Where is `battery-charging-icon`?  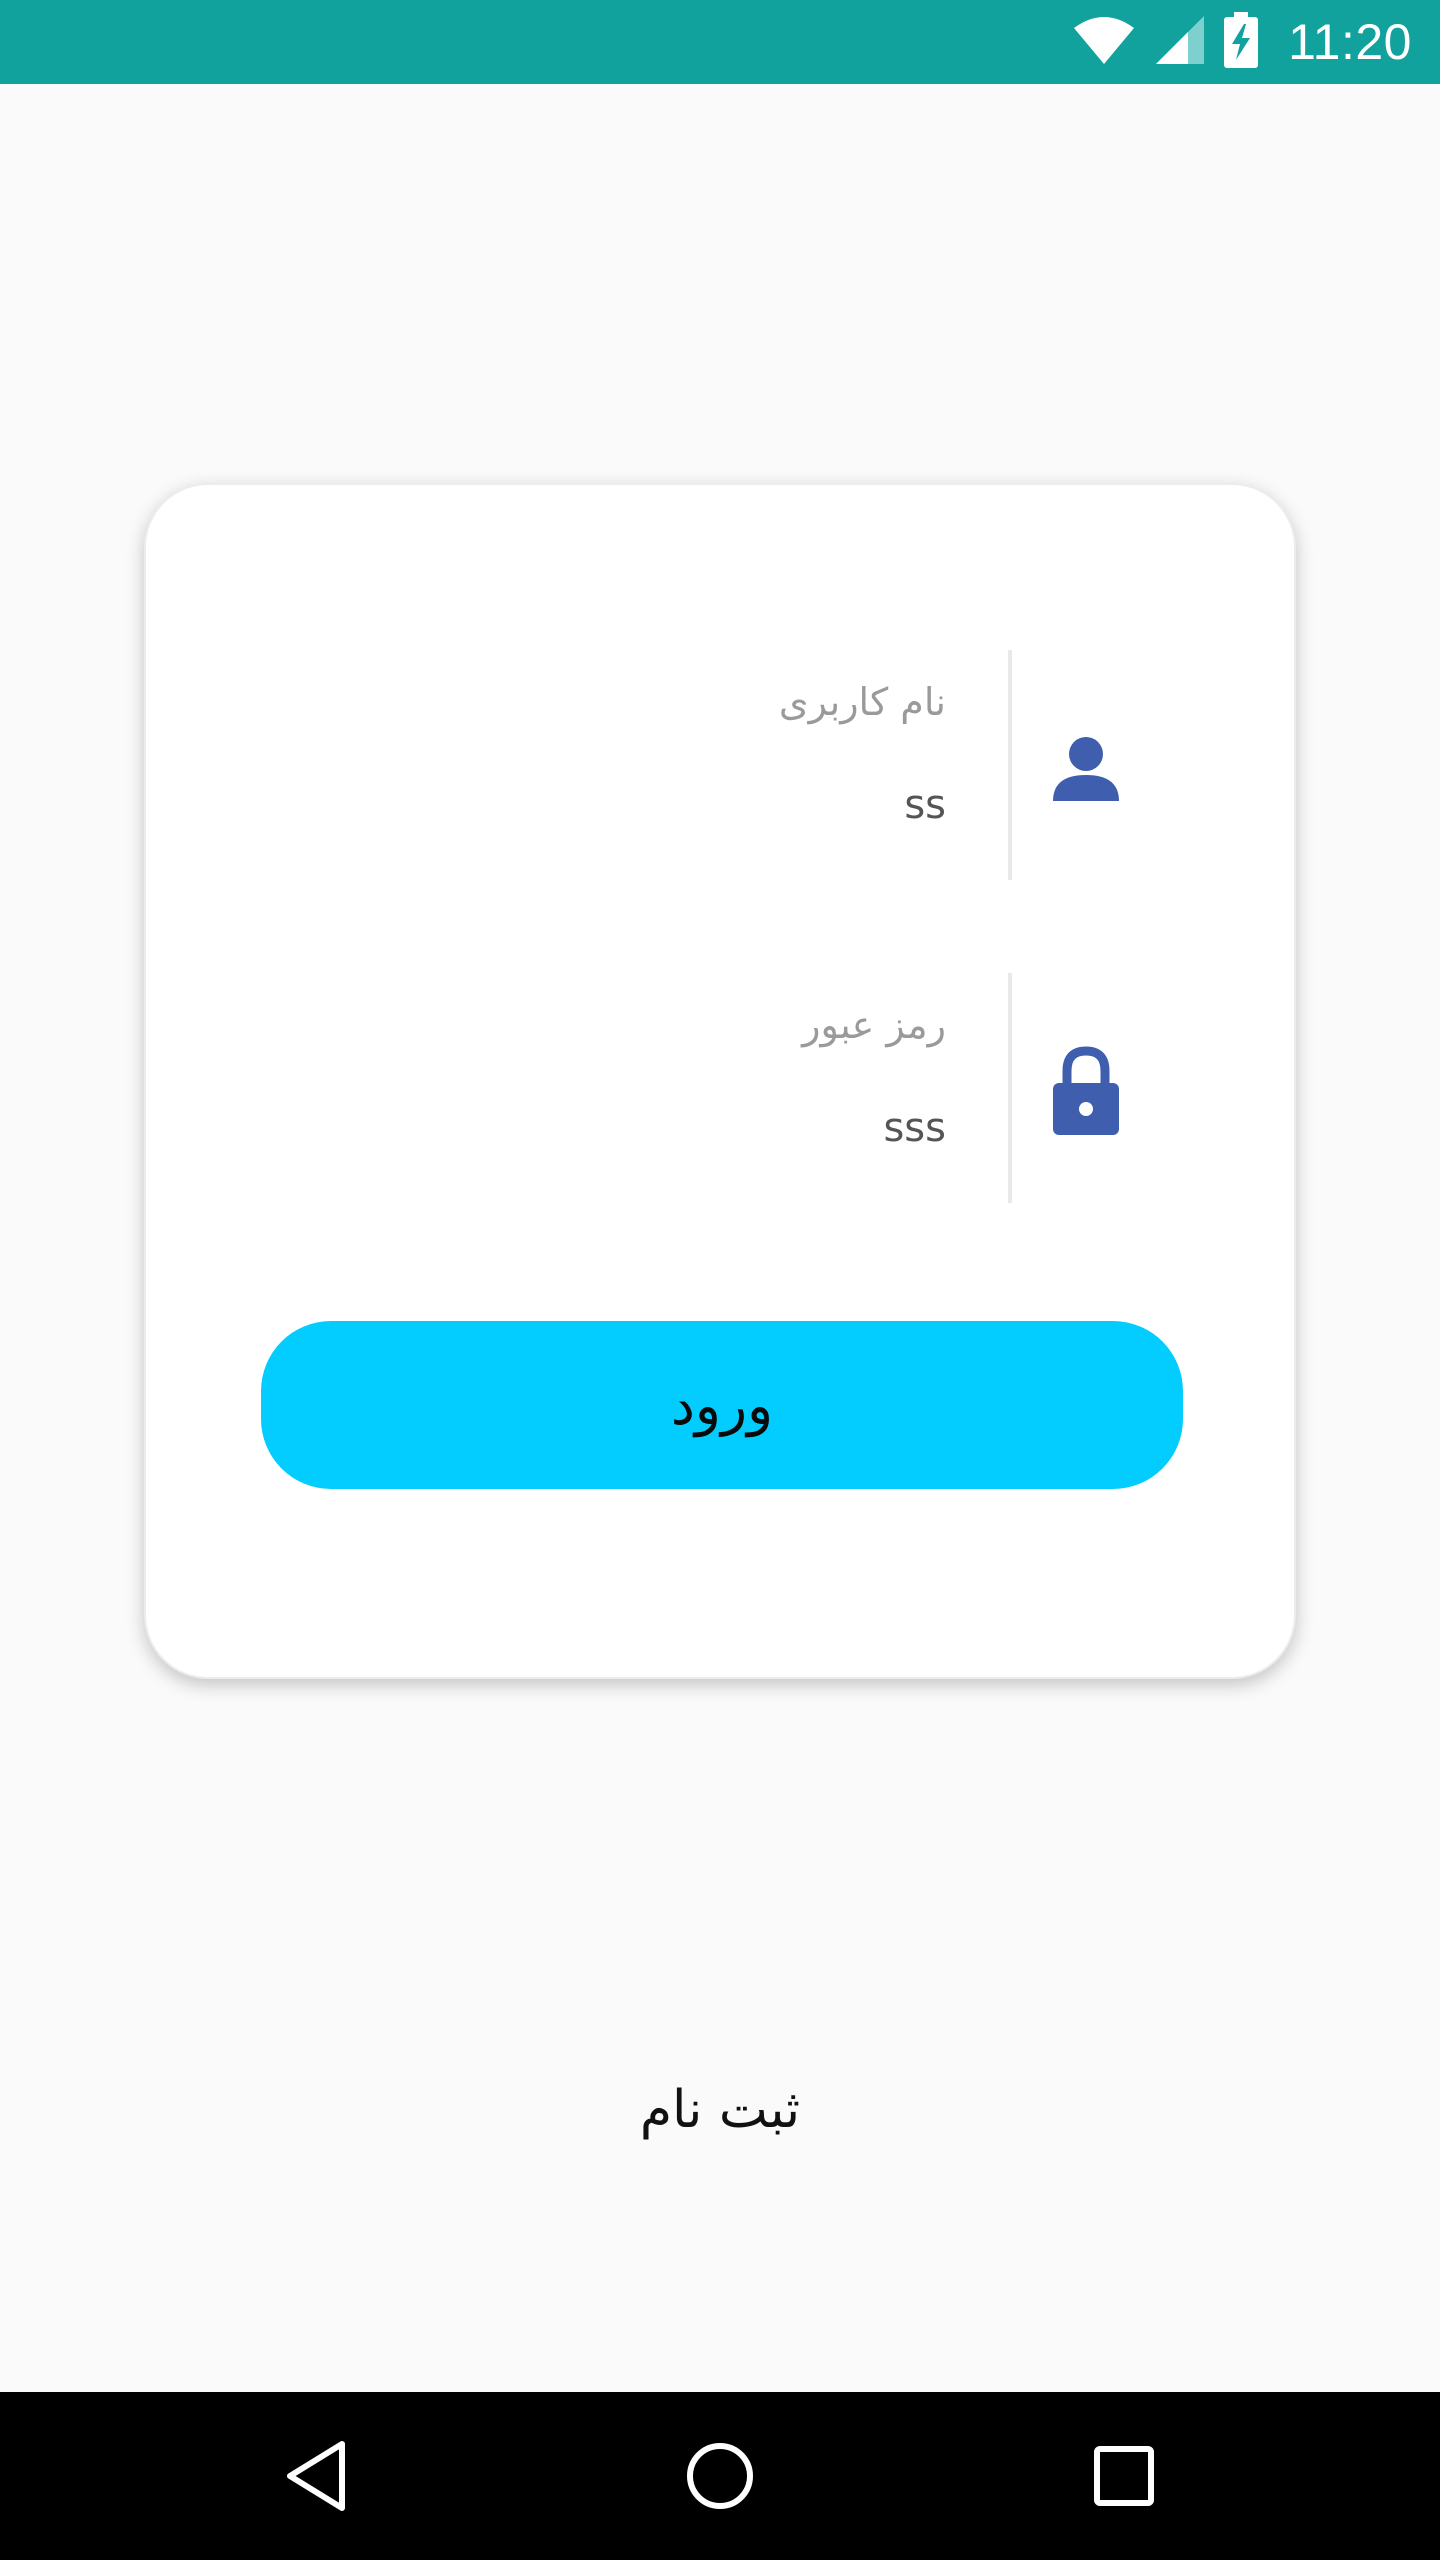 battery-charging-icon is located at coordinates (1241, 42).